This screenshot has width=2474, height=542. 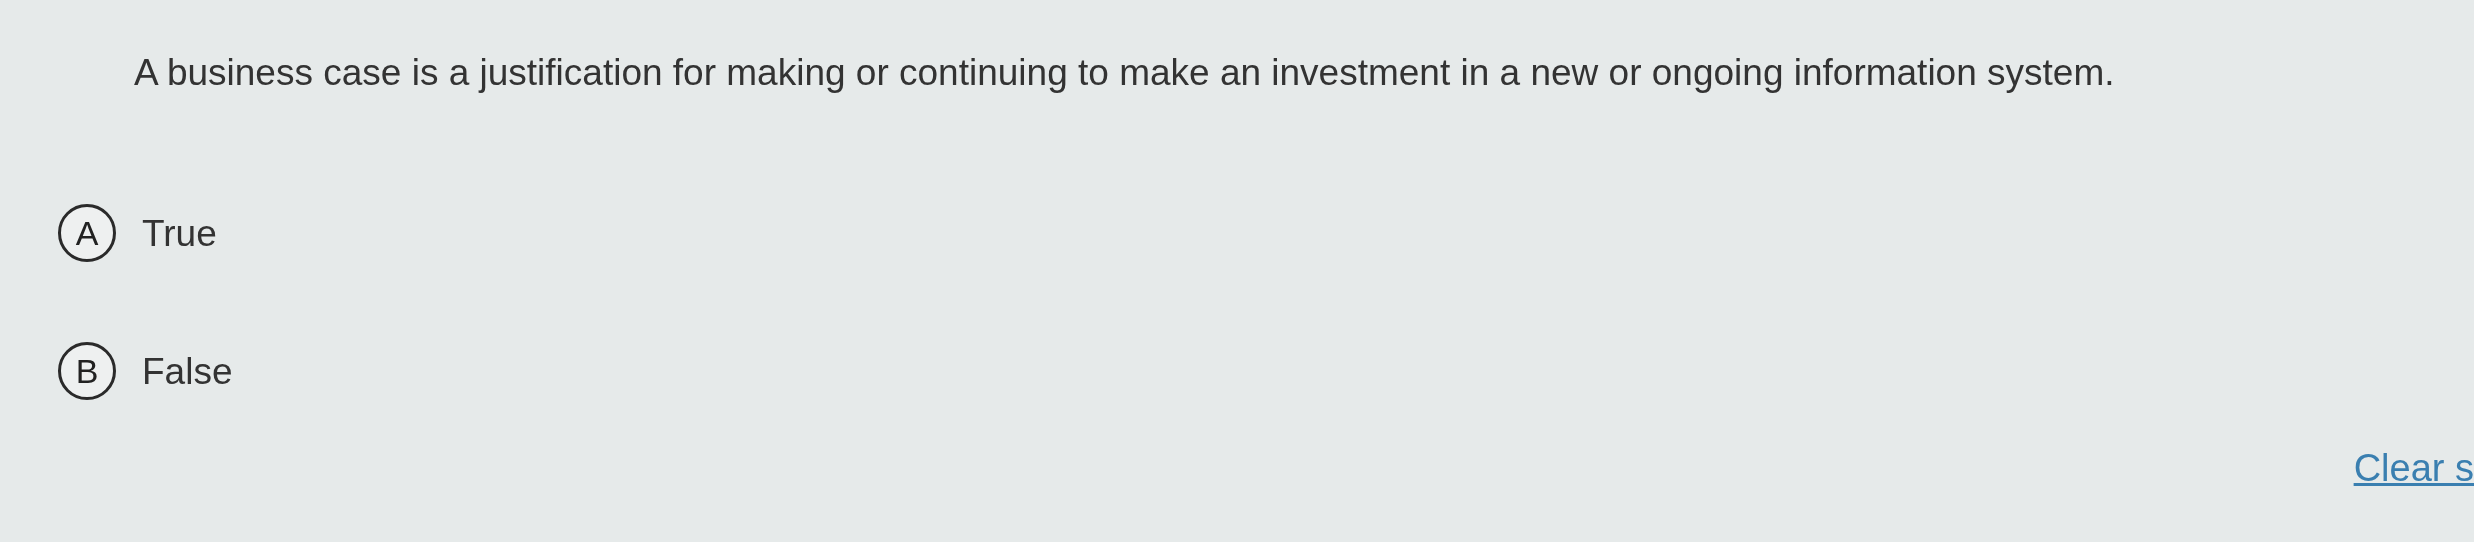 What do you see at coordinates (179, 233) in the screenshot?
I see `option-label: True` at bounding box center [179, 233].